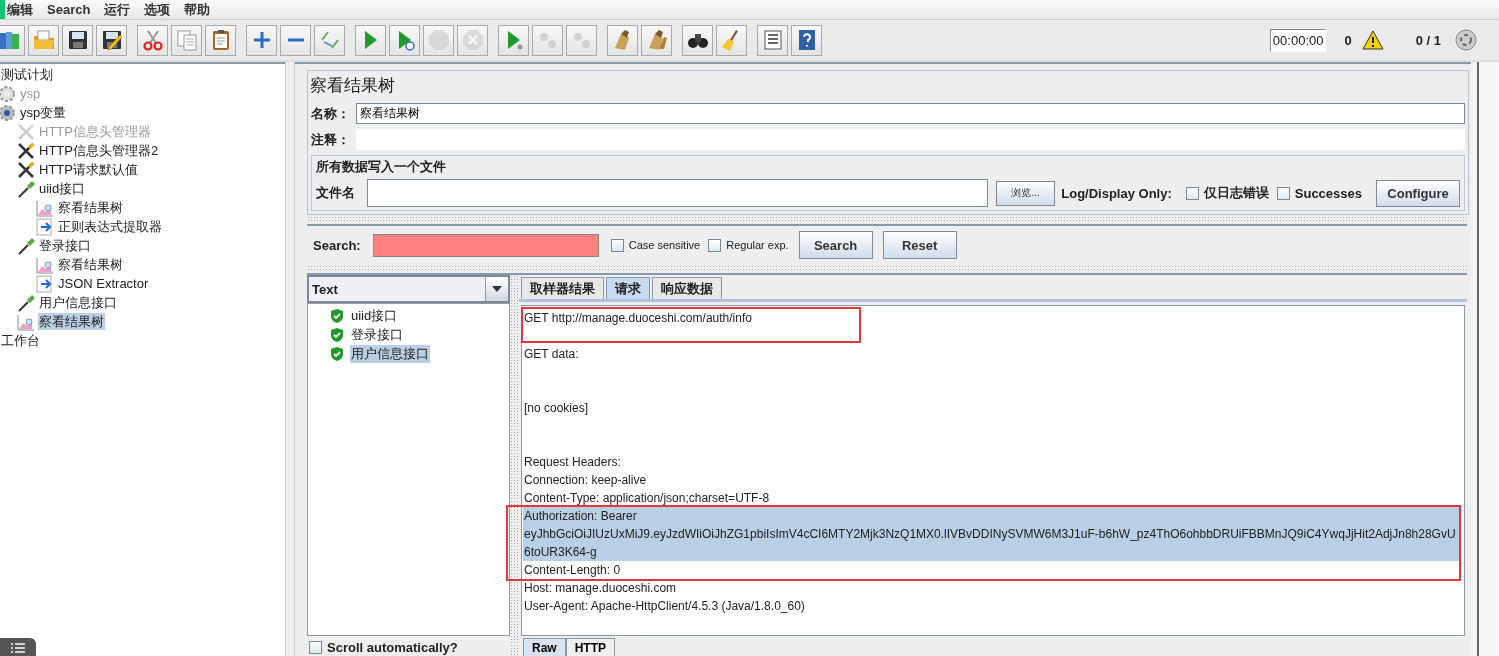 The height and width of the screenshot is (656, 1499). Describe the element at coordinates (438, 40) in the screenshot. I see `stop-icon` at that location.